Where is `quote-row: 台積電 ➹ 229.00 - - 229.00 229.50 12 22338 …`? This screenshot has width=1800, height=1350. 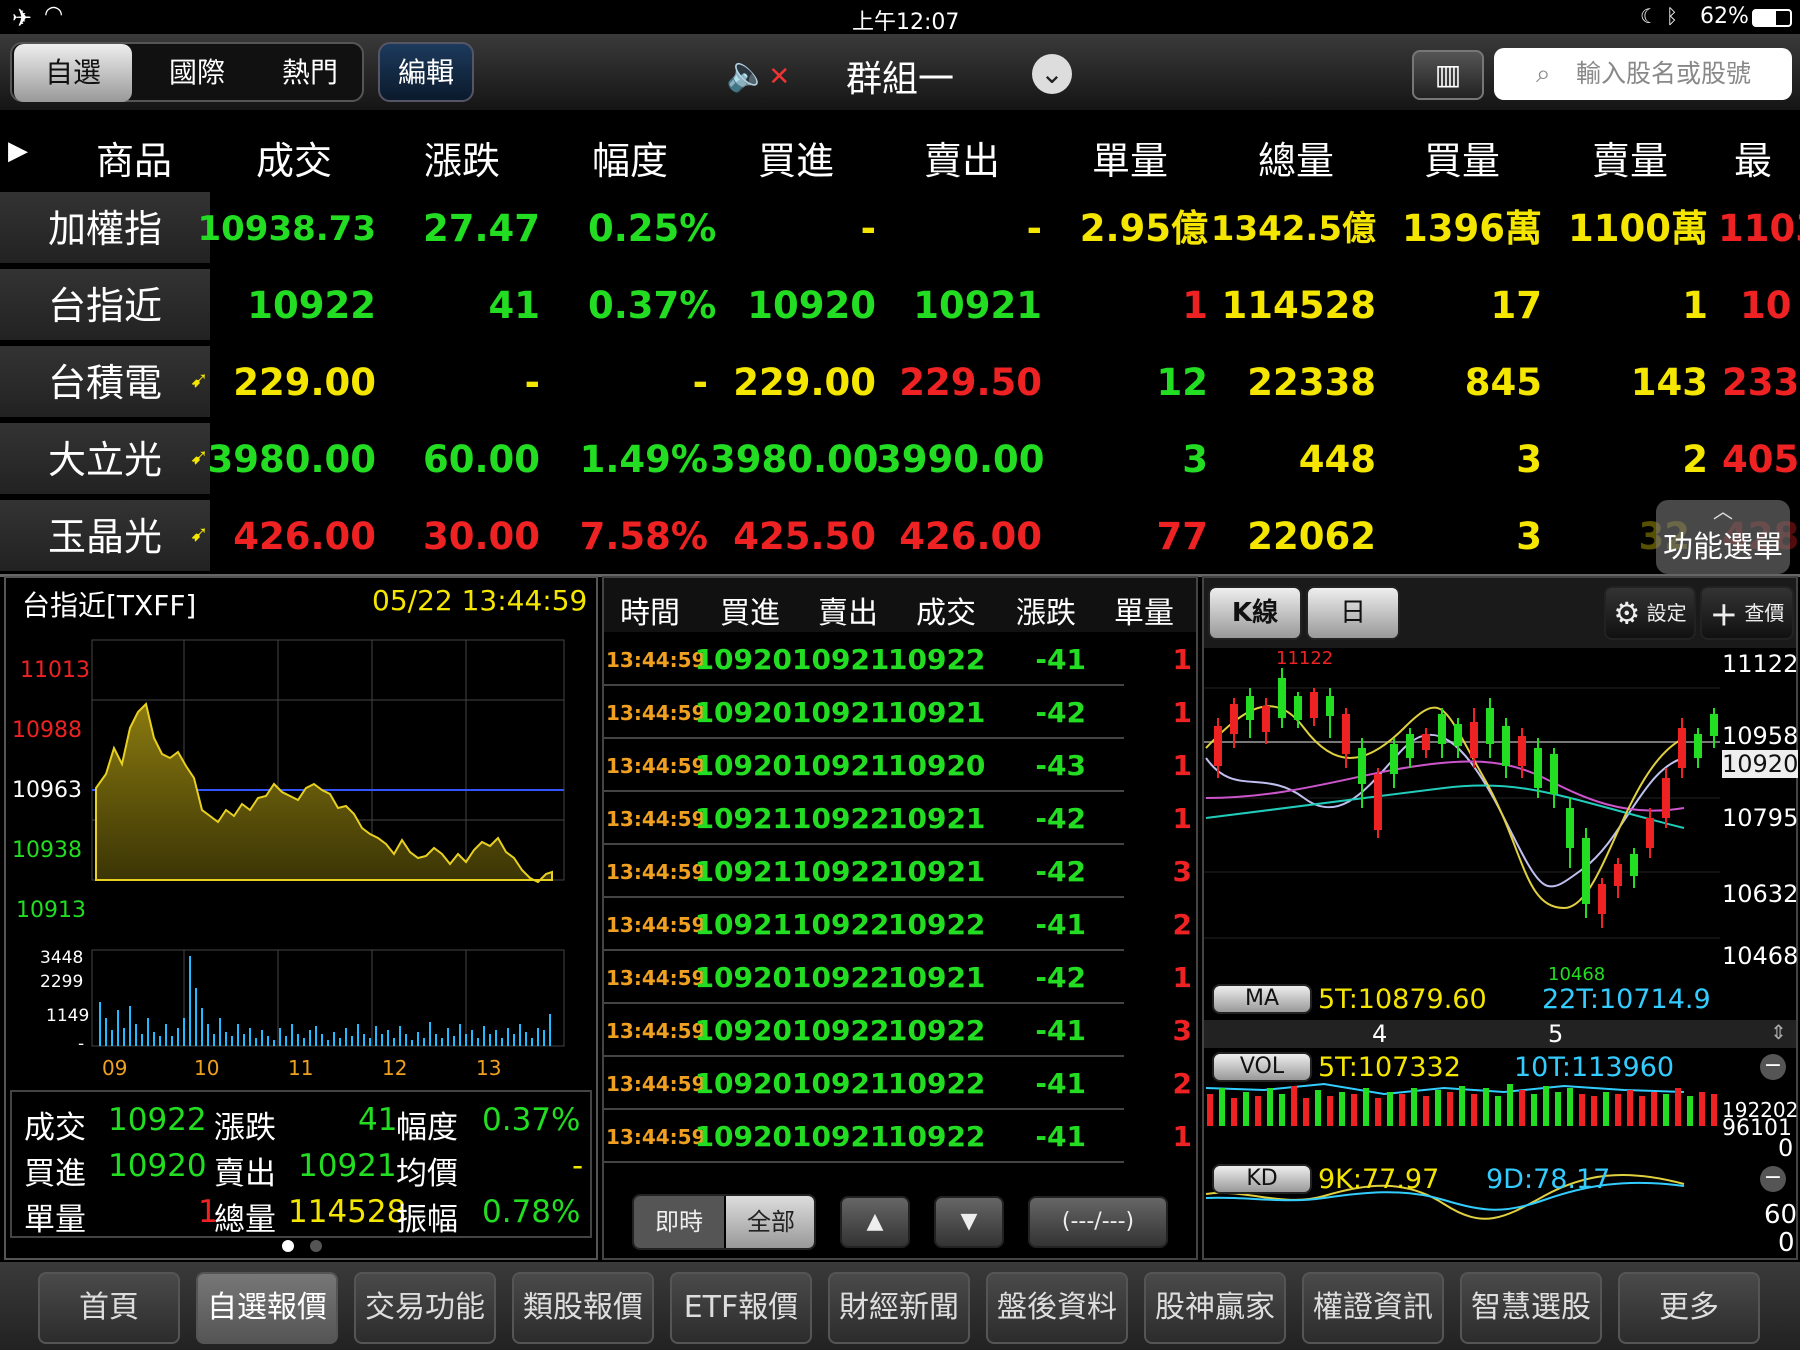
quote-row: 台積電 ➹ 229.00 - - 229.00 229.50 12 22338 … is located at coordinates (900, 384).